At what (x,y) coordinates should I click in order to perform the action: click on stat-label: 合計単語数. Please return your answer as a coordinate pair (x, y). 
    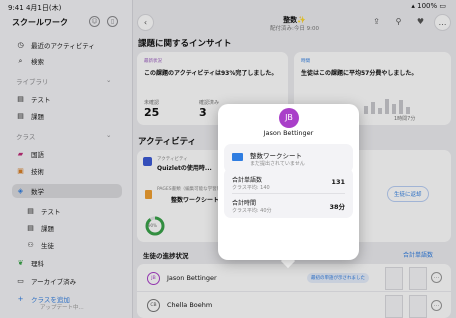
    Looking at the image, I should click on (247, 180).